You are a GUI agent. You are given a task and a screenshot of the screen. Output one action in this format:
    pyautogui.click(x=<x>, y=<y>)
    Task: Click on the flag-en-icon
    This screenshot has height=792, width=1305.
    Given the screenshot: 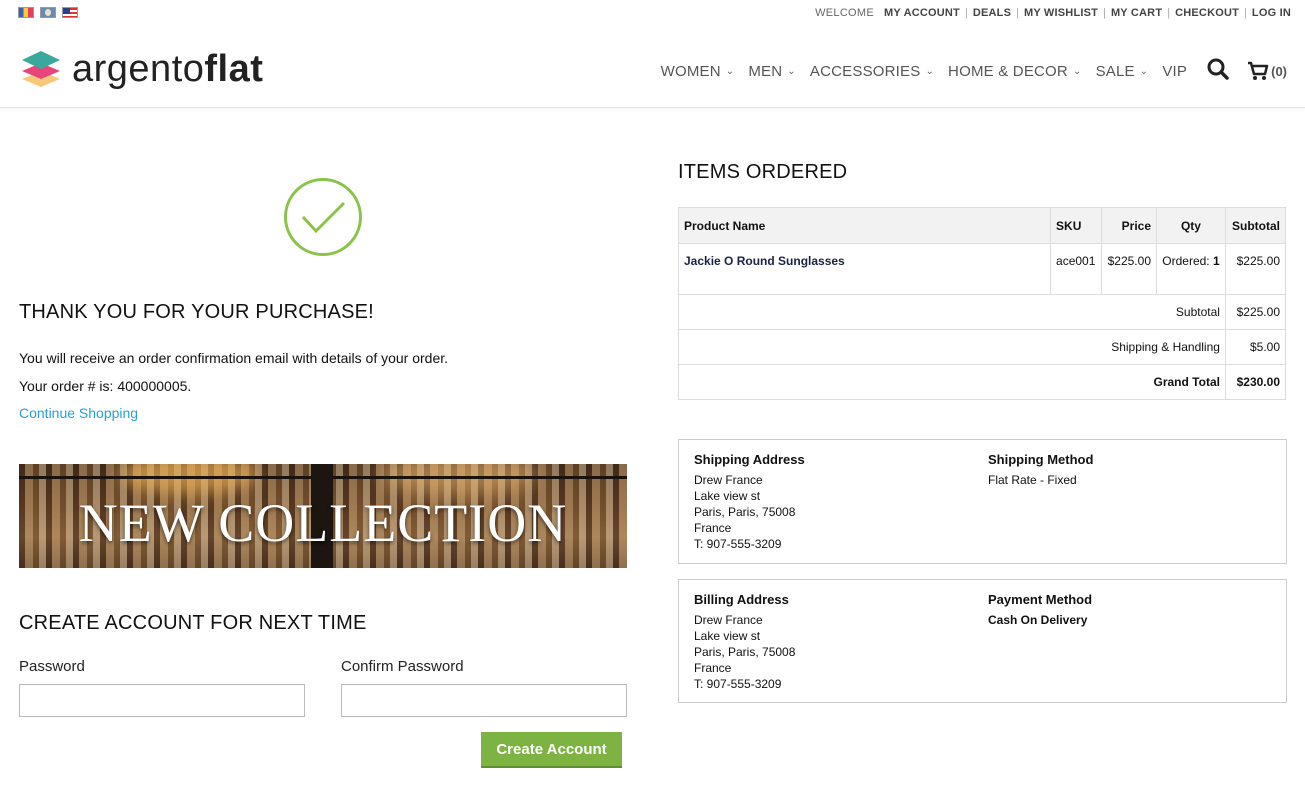 What is the action you would take?
    pyautogui.click(x=70, y=12)
    